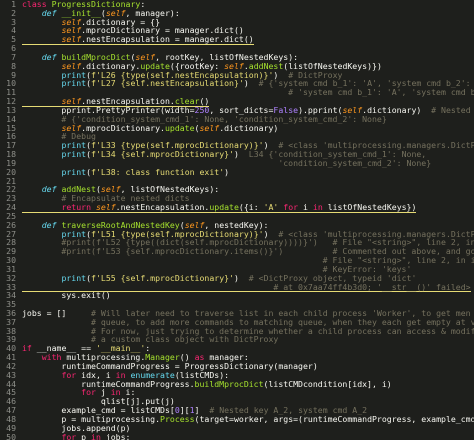 This screenshot has width=474, height=440. I want to click on code-text: for p in jobs:, so click(76, 435).